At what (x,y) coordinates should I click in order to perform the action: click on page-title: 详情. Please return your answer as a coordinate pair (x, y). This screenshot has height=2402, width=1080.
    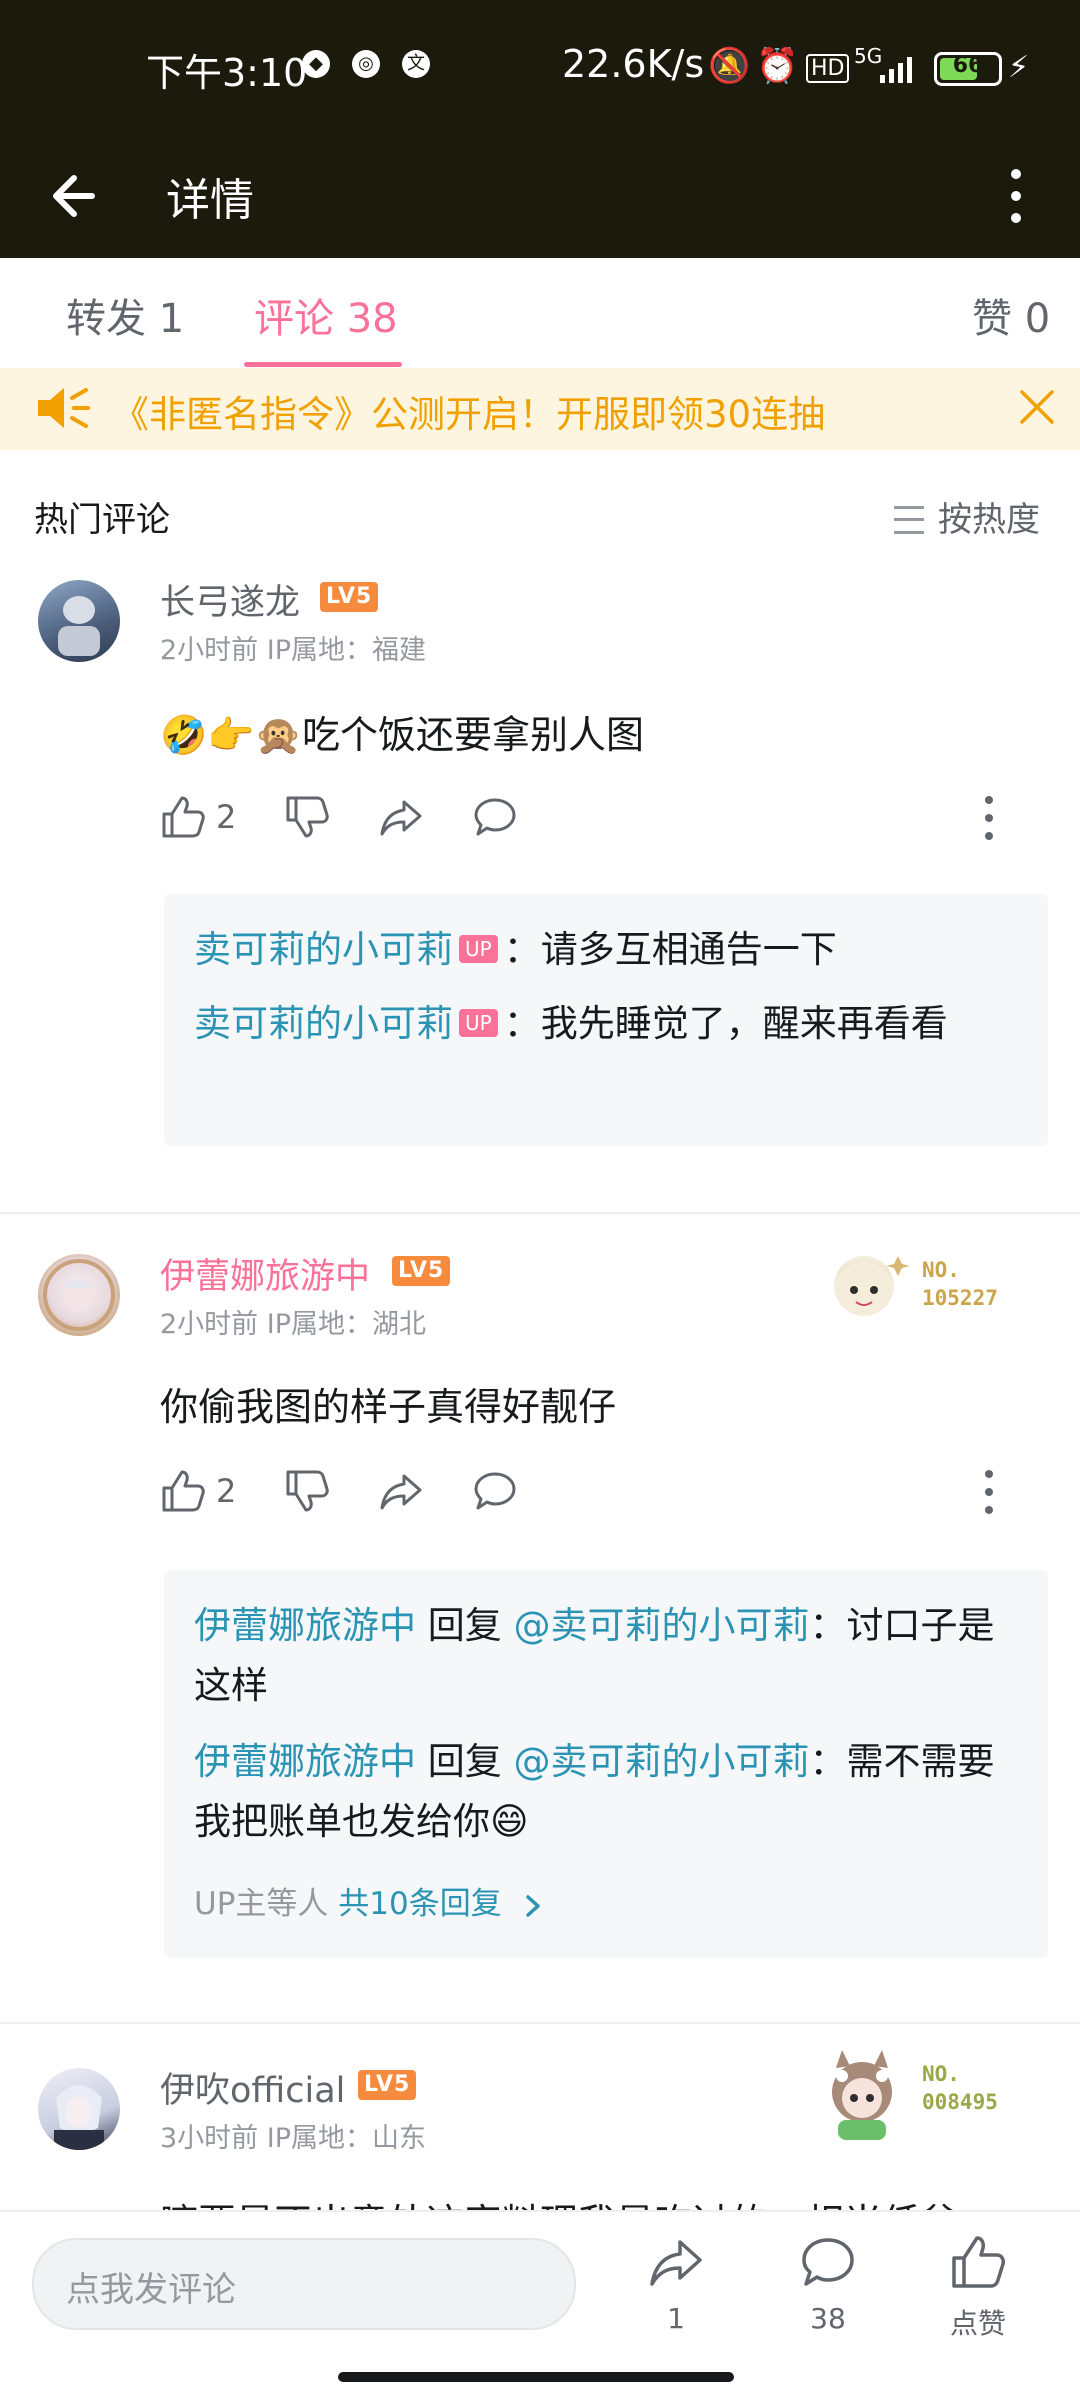
    Looking at the image, I should click on (210, 200).